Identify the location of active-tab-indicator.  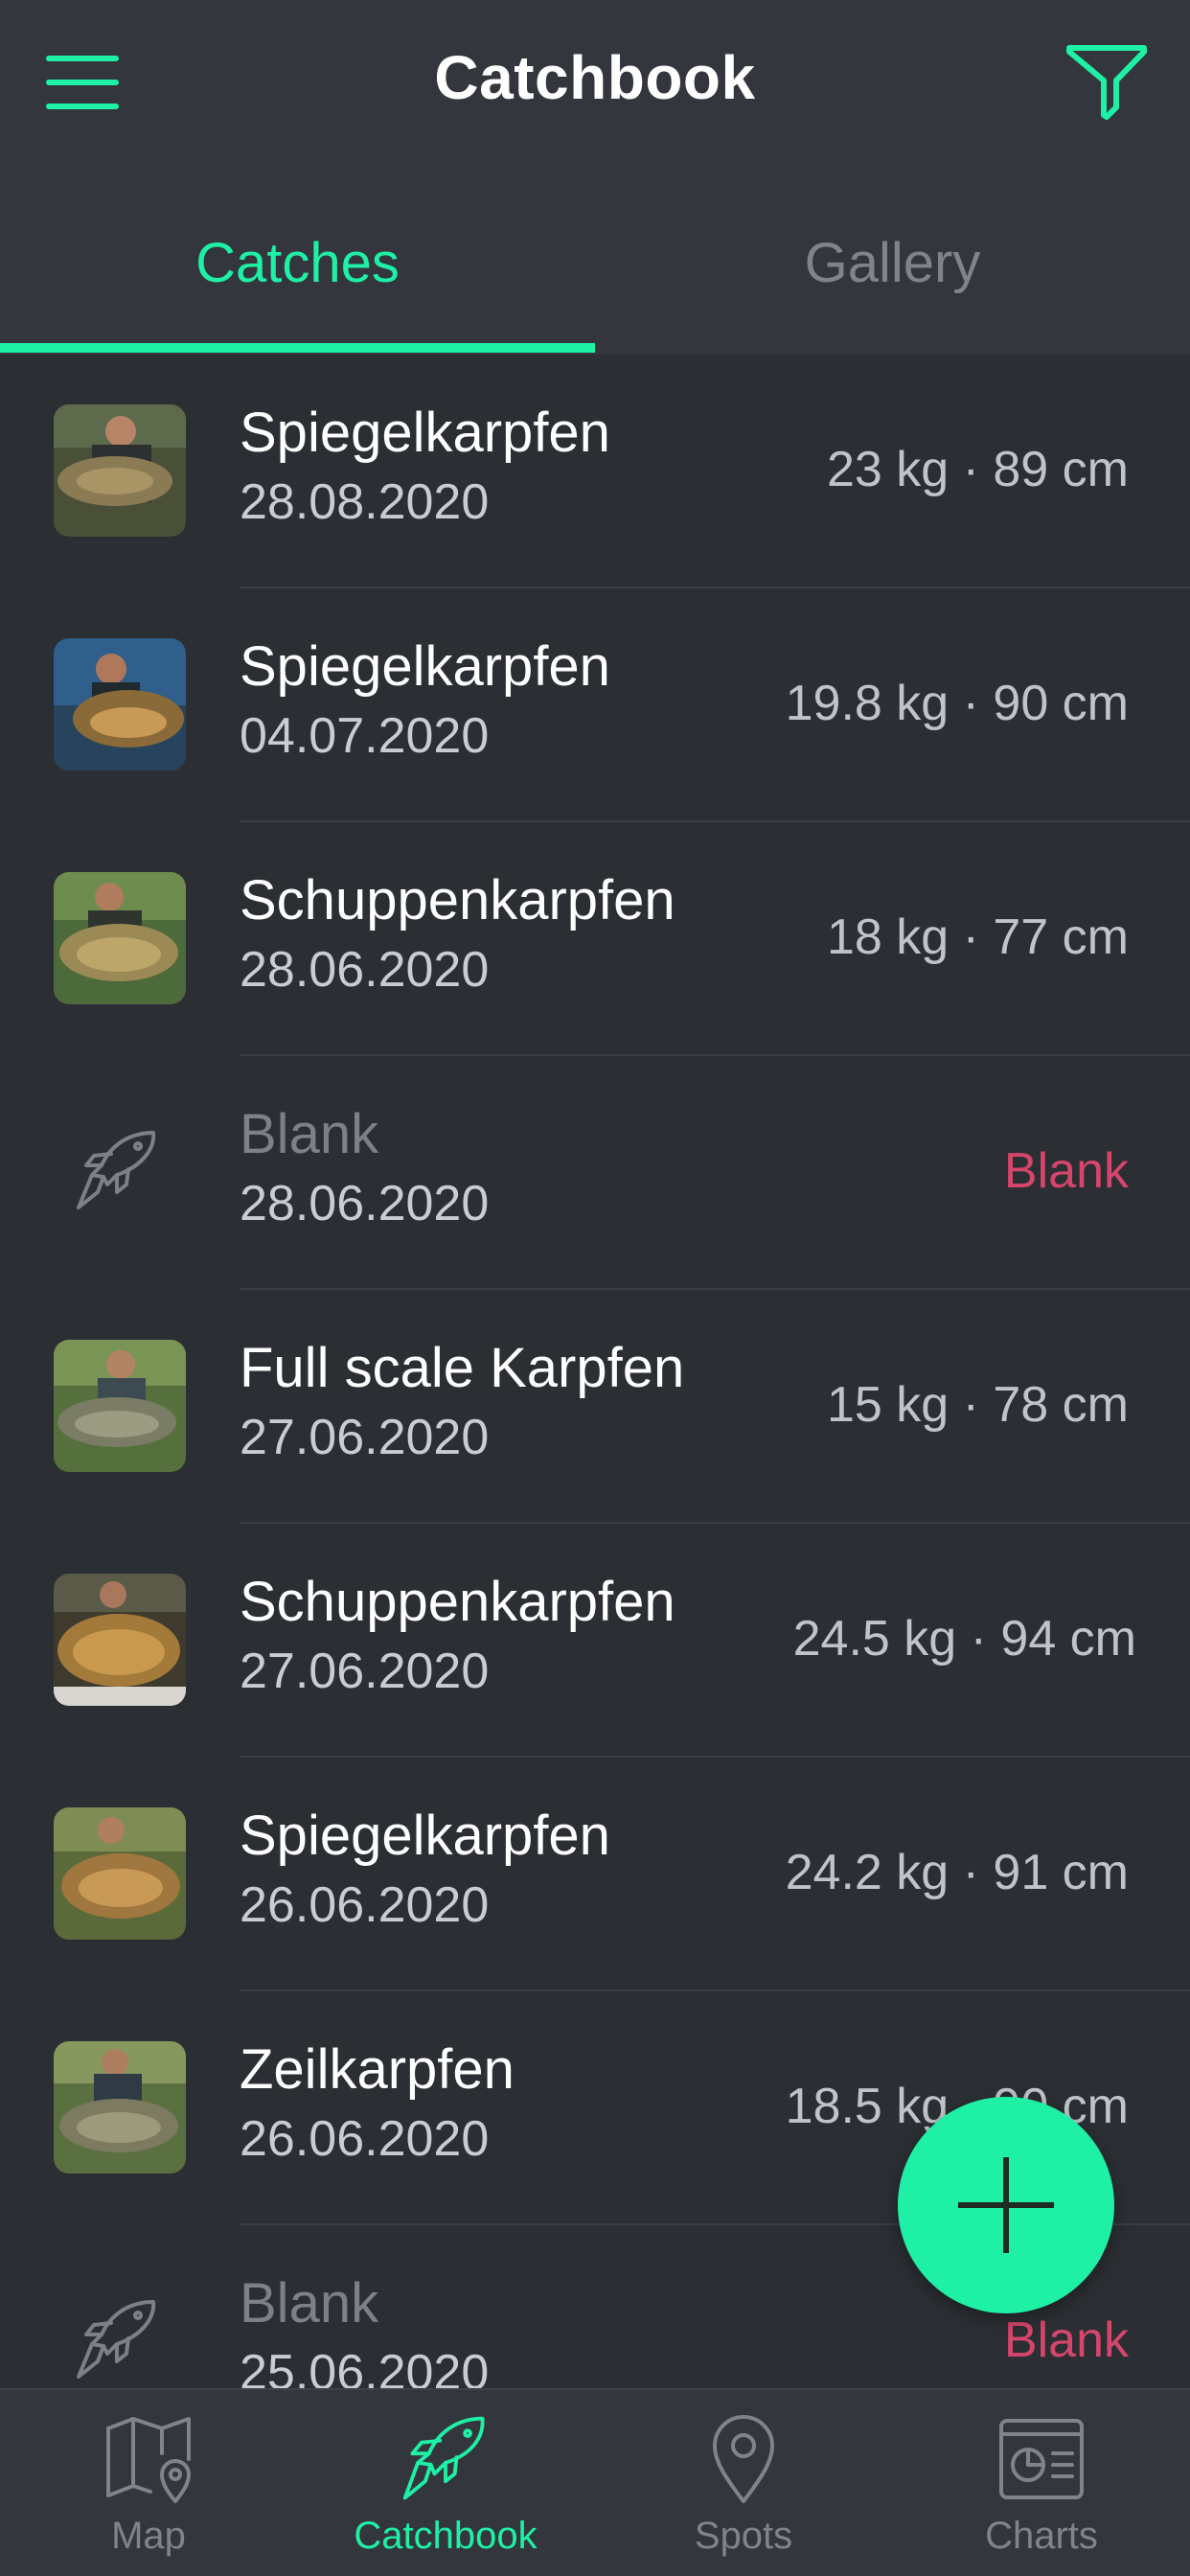
(297, 348).